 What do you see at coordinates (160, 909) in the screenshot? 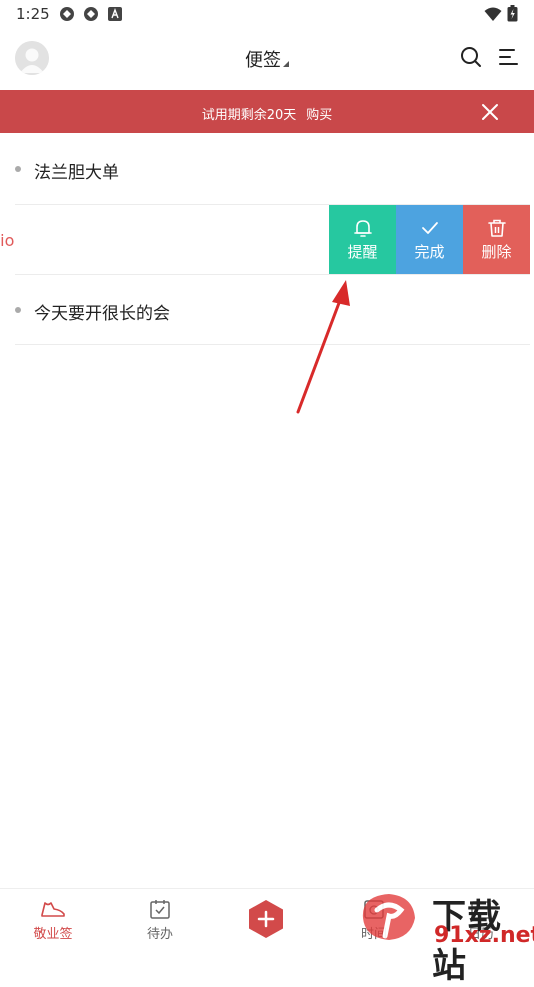
I see `calendar-check-icon` at bounding box center [160, 909].